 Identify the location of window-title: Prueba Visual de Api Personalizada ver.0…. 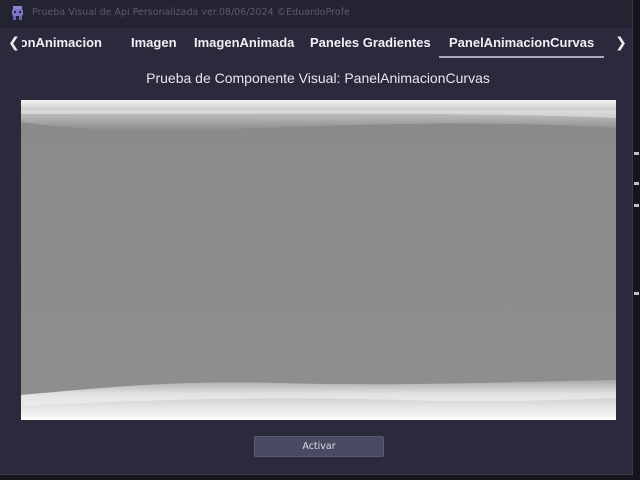
(191, 12).